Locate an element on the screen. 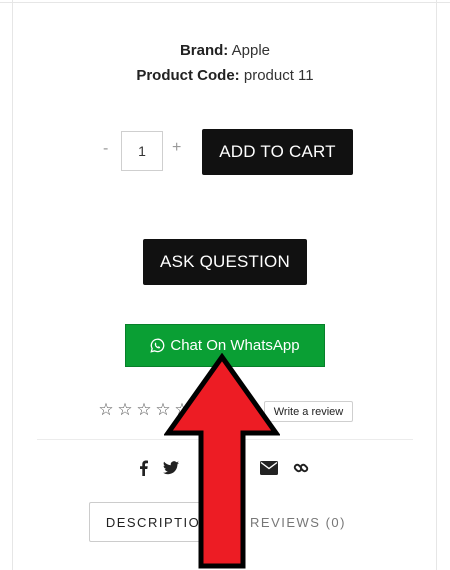 The height and width of the screenshot is (570, 450). add-to-cart-button: ADD TO CART is located at coordinates (277, 152).